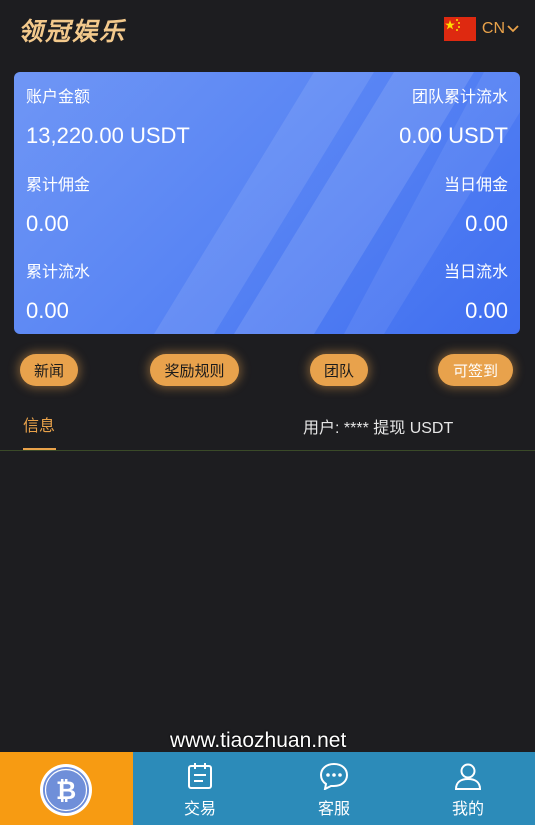 Image resolution: width=535 pixels, height=825 pixels. I want to click on reward-rules-button: 奖励规则, so click(194, 370).